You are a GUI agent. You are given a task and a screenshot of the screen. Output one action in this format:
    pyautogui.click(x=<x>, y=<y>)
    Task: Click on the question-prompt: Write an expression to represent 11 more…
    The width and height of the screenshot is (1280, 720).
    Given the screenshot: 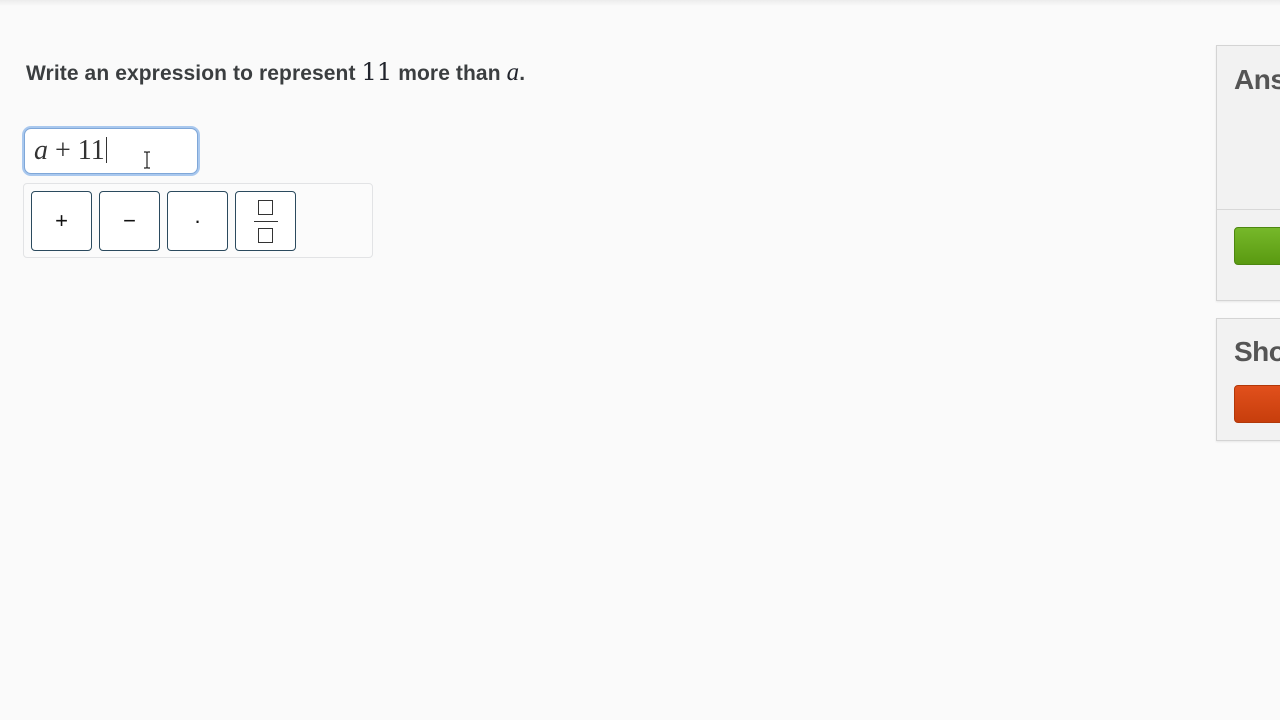 What is the action you would take?
    pyautogui.click(x=275, y=72)
    